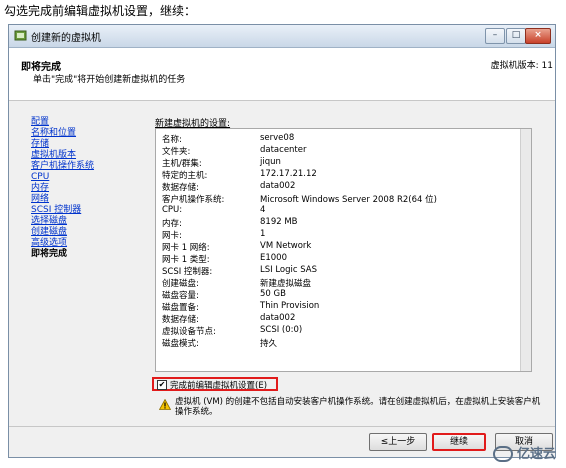 The height and width of the screenshot is (468, 566). Describe the element at coordinates (277, 138) in the screenshot. I see `settings-row-value: serve08` at that location.